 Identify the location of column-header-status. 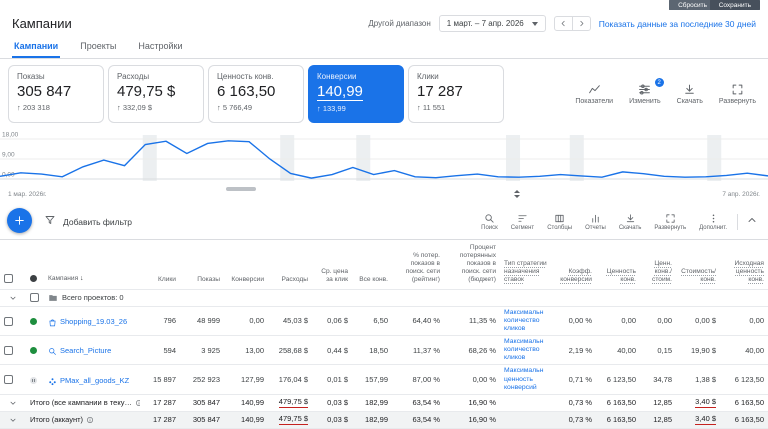
(35, 280).